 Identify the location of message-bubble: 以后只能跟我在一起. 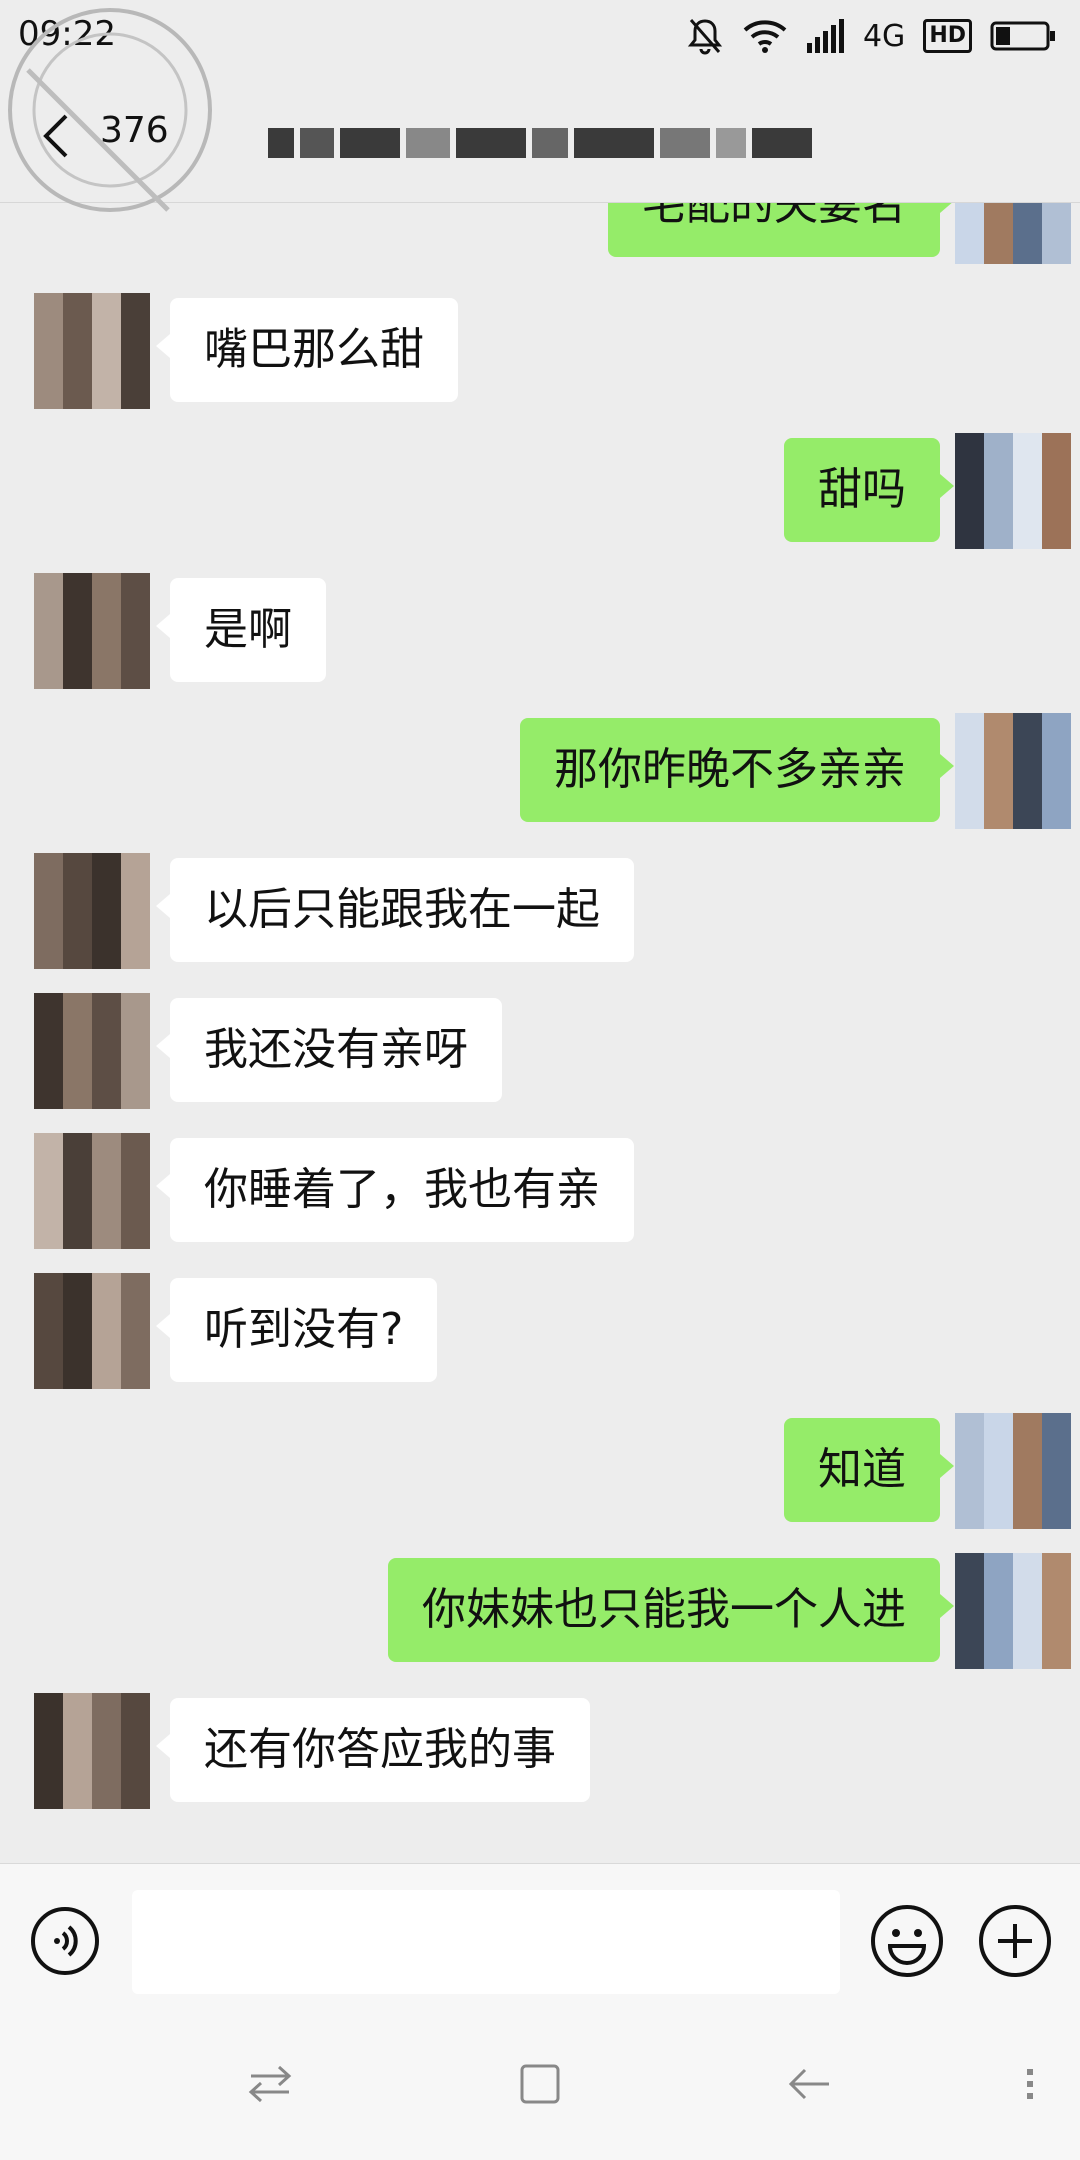
(395, 910).